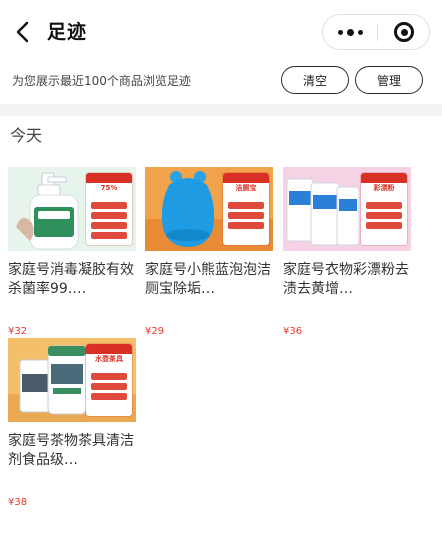 The height and width of the screenshot is (541, 442). Describe the element at coordinates (72, 253) in the screenshot. I see `product-card: 75% 家庭号消毒凝胶有效杀菌率99.… ¥32` at that location.